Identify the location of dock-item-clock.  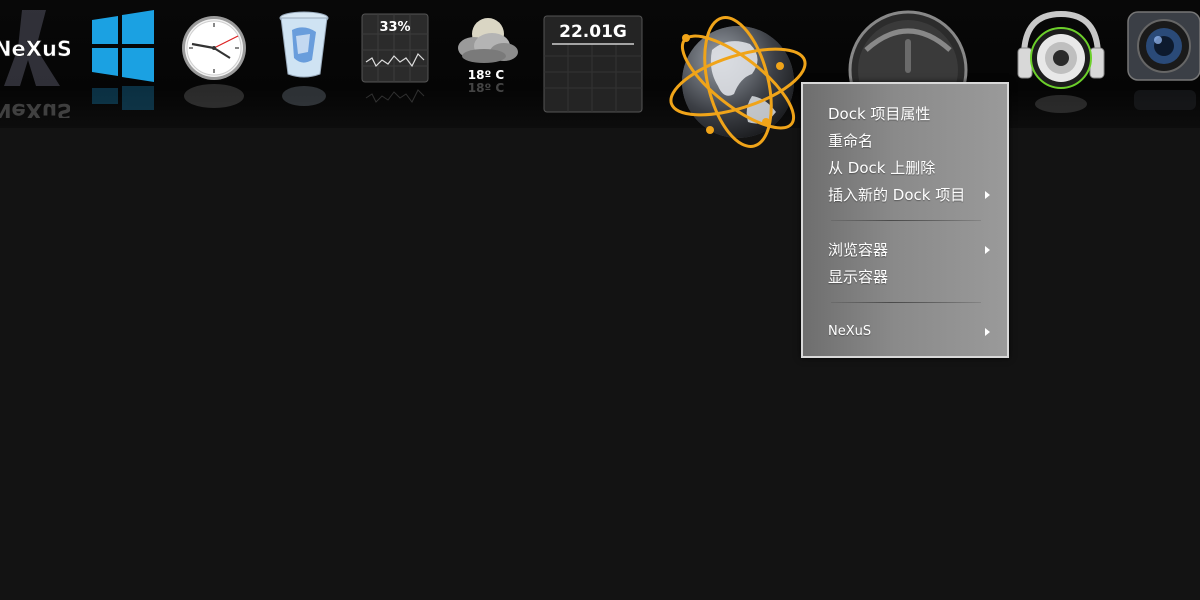
(214, 59).